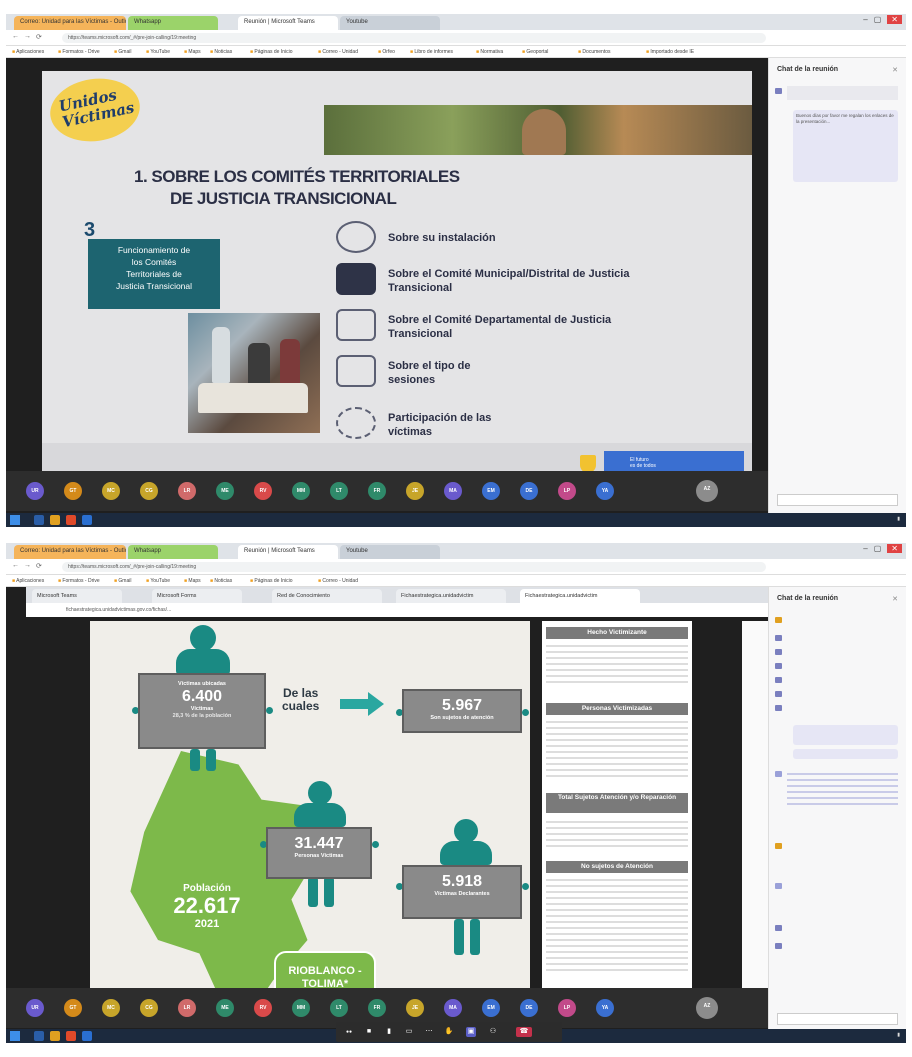 The height and width of the screenshot is (1057, 912). I want to click on bookmark: Documentos, so click(594, 52).